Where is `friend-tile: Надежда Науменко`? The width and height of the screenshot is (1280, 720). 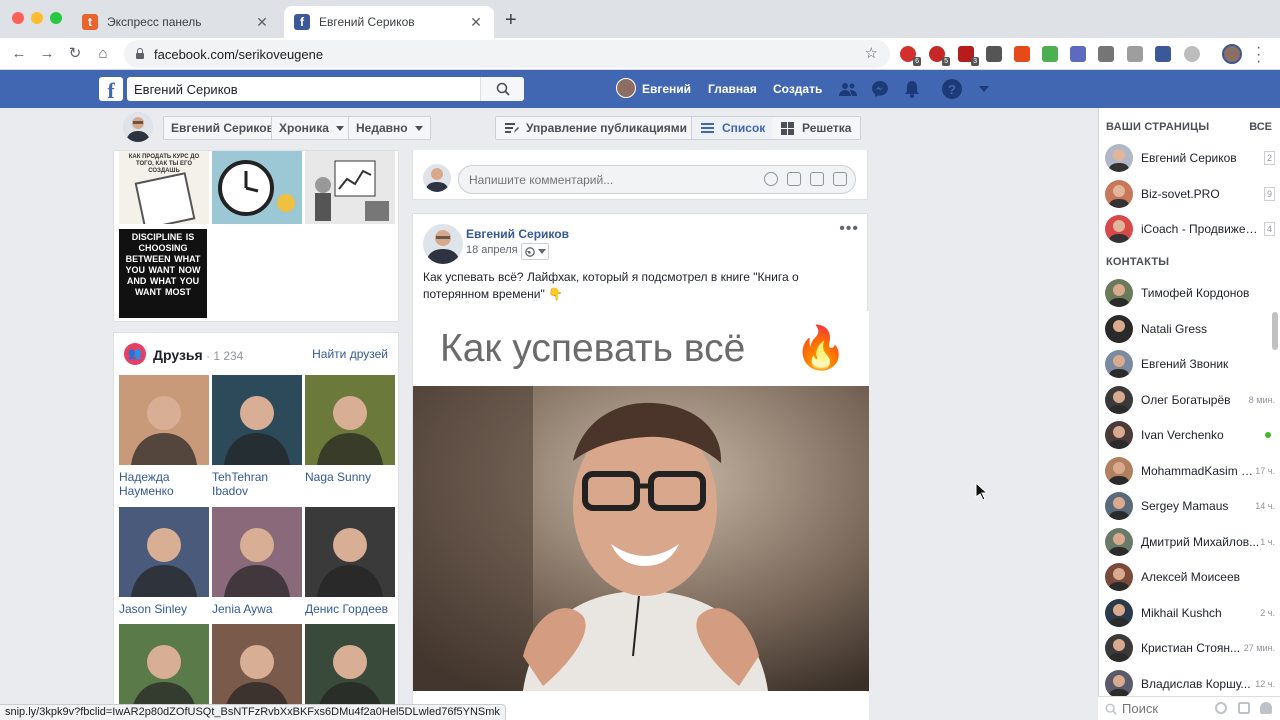
friend-tile: Надежда Науменко is located at coordinates (164, 436).